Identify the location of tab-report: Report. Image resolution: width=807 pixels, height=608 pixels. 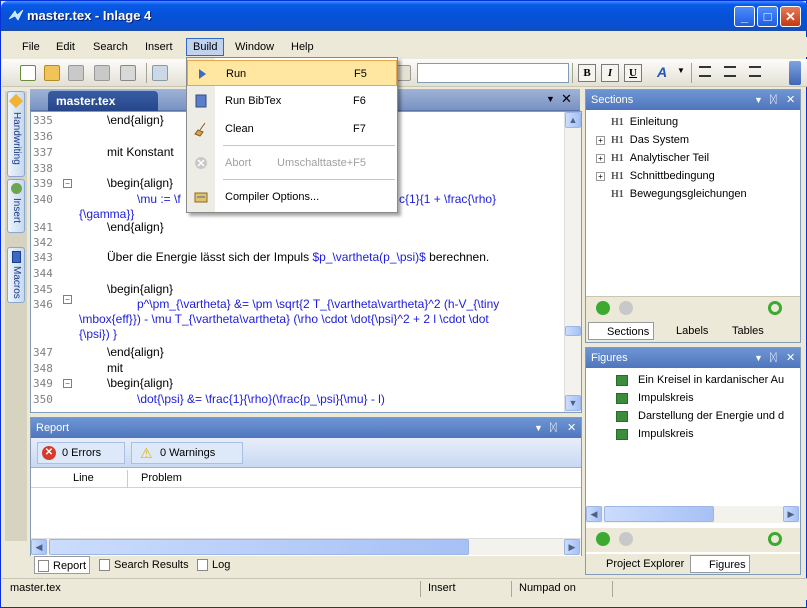
(62, 565).